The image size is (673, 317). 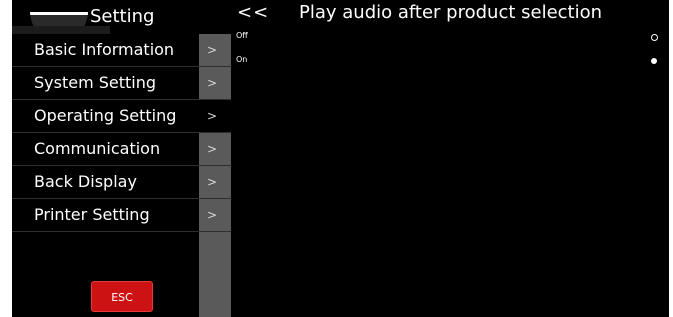 What do you see at coordinates (253, 12) in the screenshot?
I see `back-button: <<` at bounding box center [253, 12].